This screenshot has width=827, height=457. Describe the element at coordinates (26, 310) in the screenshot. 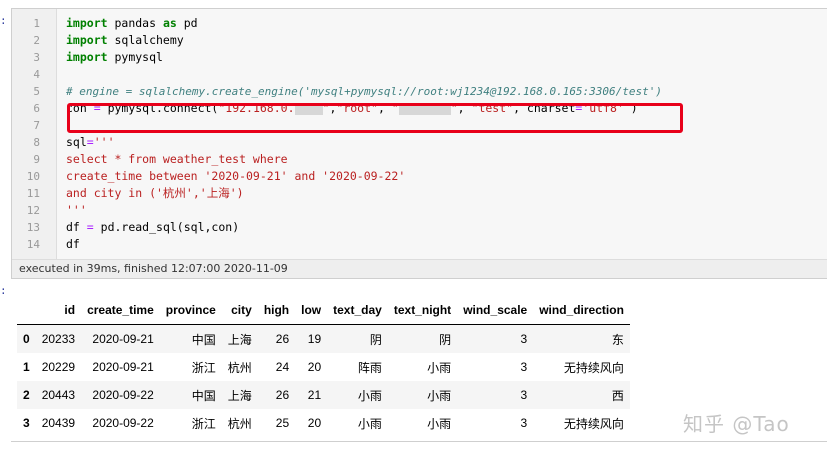

I see `column-header` at that location.